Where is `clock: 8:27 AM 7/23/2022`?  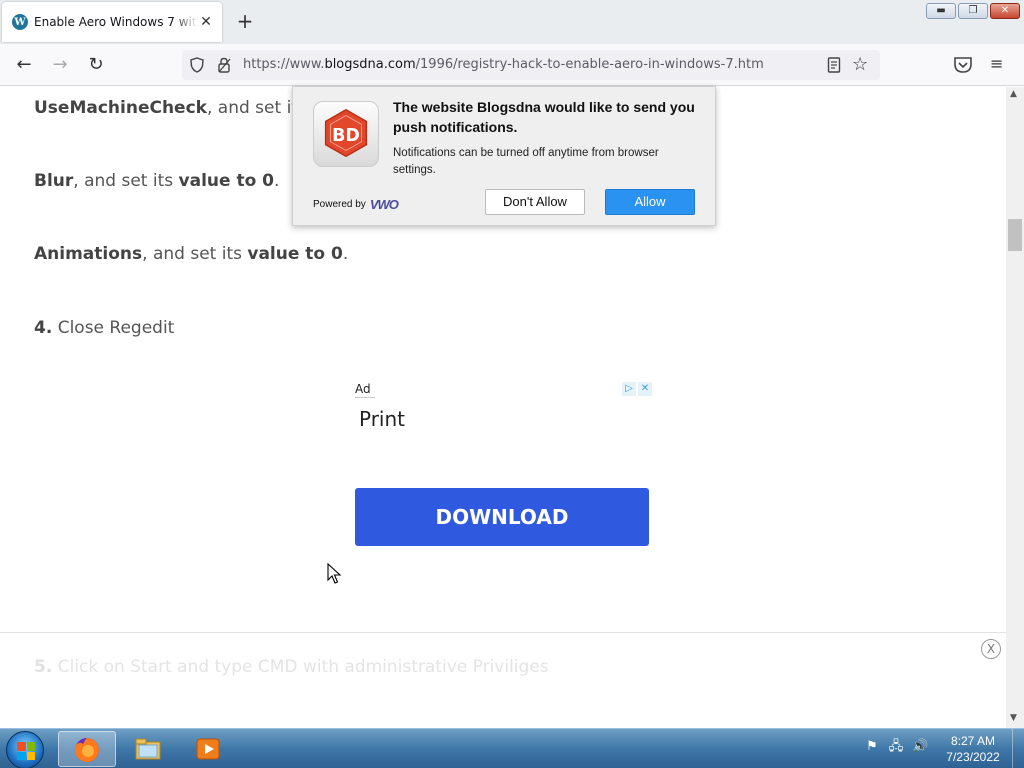
clock: 8:27 AM 7/23/2022 is located at coordinates (973, 749).